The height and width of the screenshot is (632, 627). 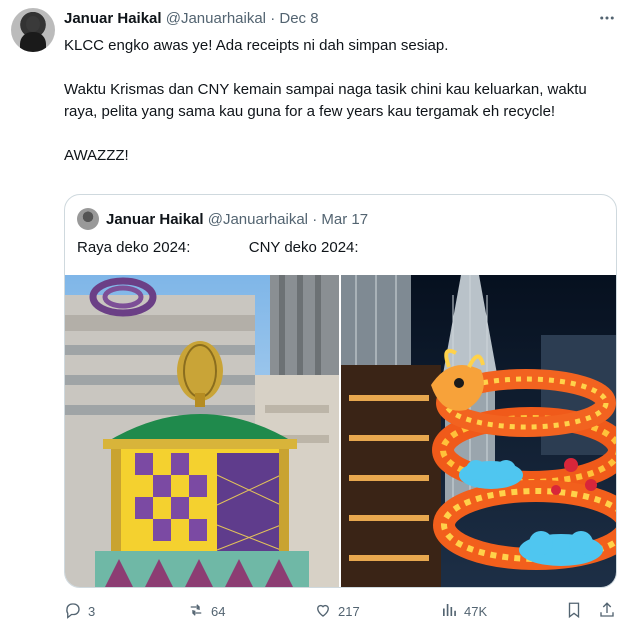 What do you see at coordinates (218, 247) in the screenshot?
I see `quote-text: Raya deko 2024: CNY deko 2024:` at bounding box center [218, 247].